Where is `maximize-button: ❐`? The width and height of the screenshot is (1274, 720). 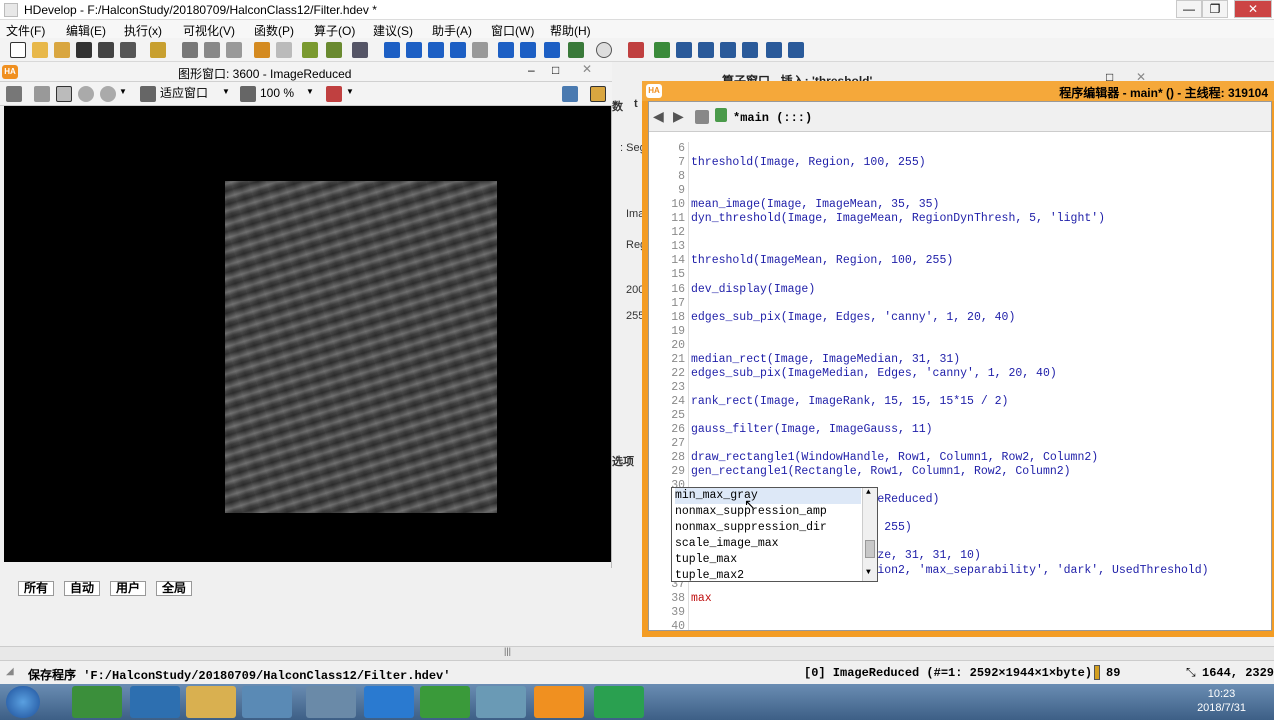
maximize-button: ❐ is located at coordinates (1215, 9).